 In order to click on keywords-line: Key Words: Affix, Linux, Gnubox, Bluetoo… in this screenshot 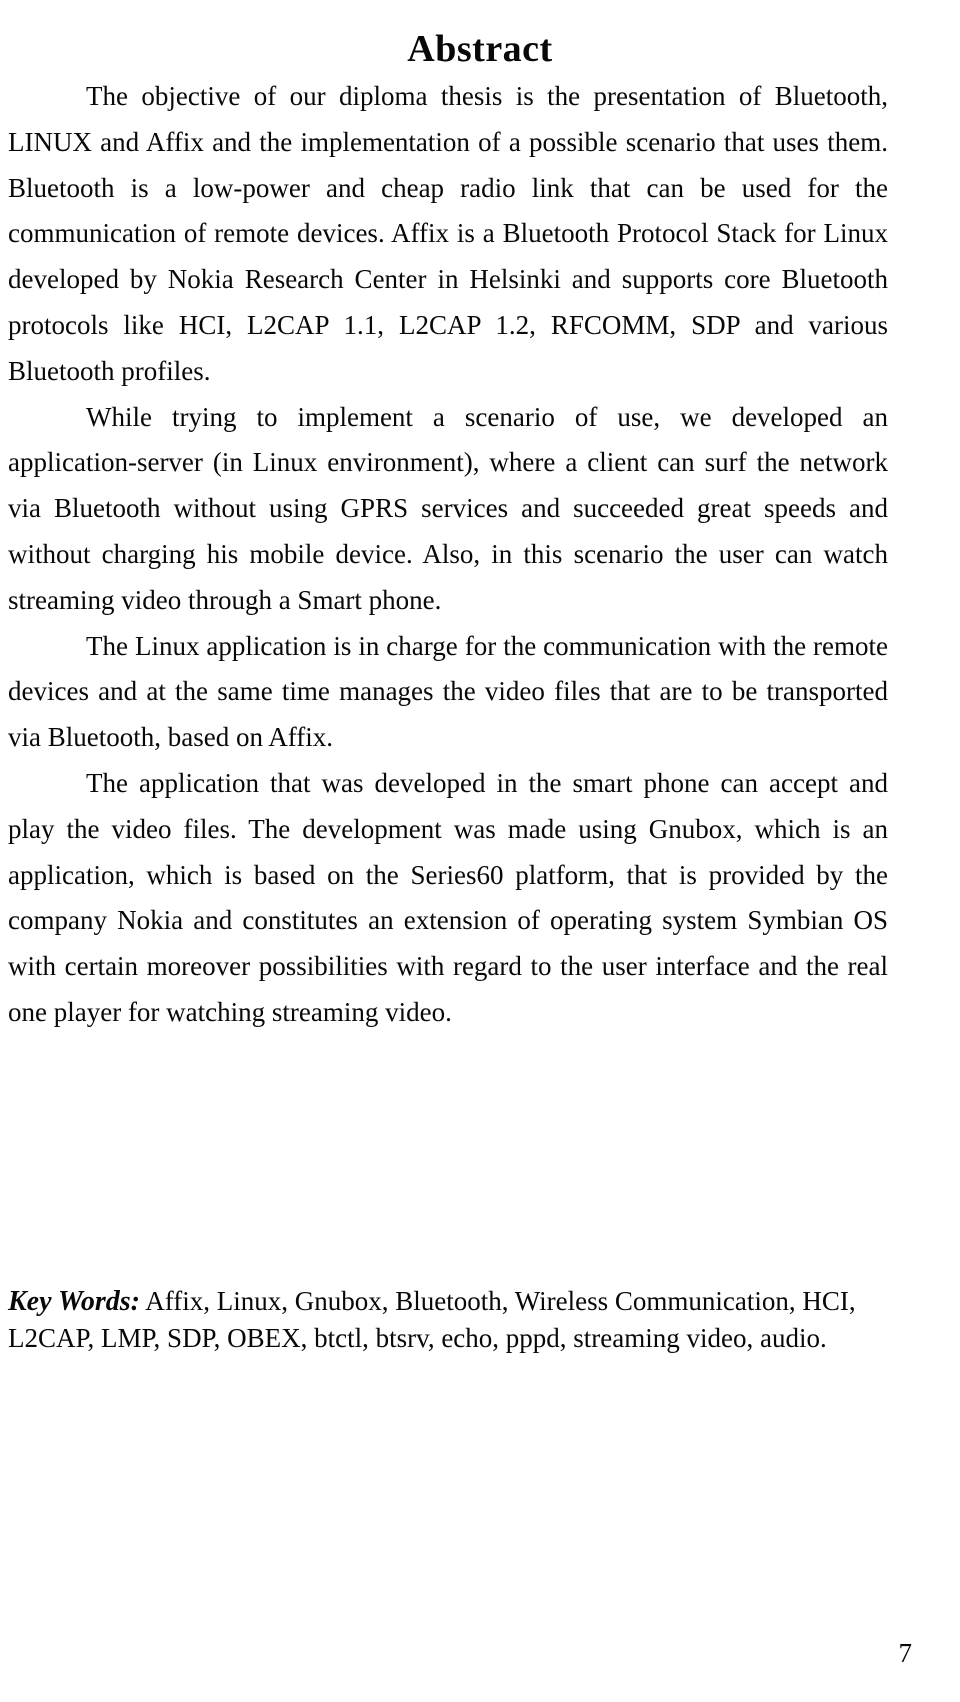, I will do `click(449, 1319)`.